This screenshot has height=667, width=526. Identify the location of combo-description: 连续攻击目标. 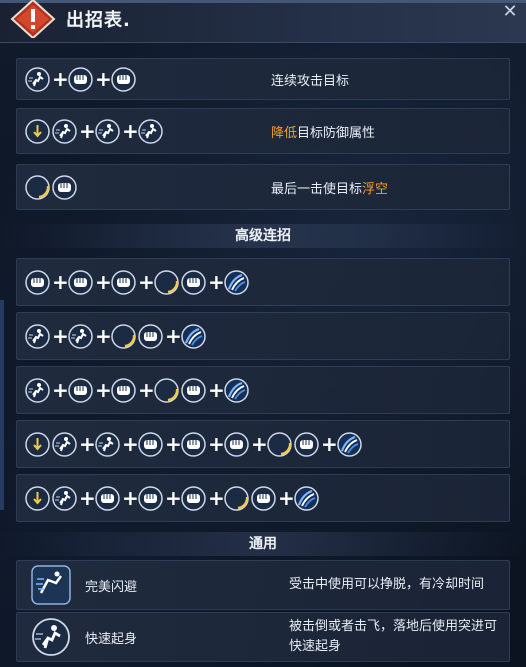
(310, 79).